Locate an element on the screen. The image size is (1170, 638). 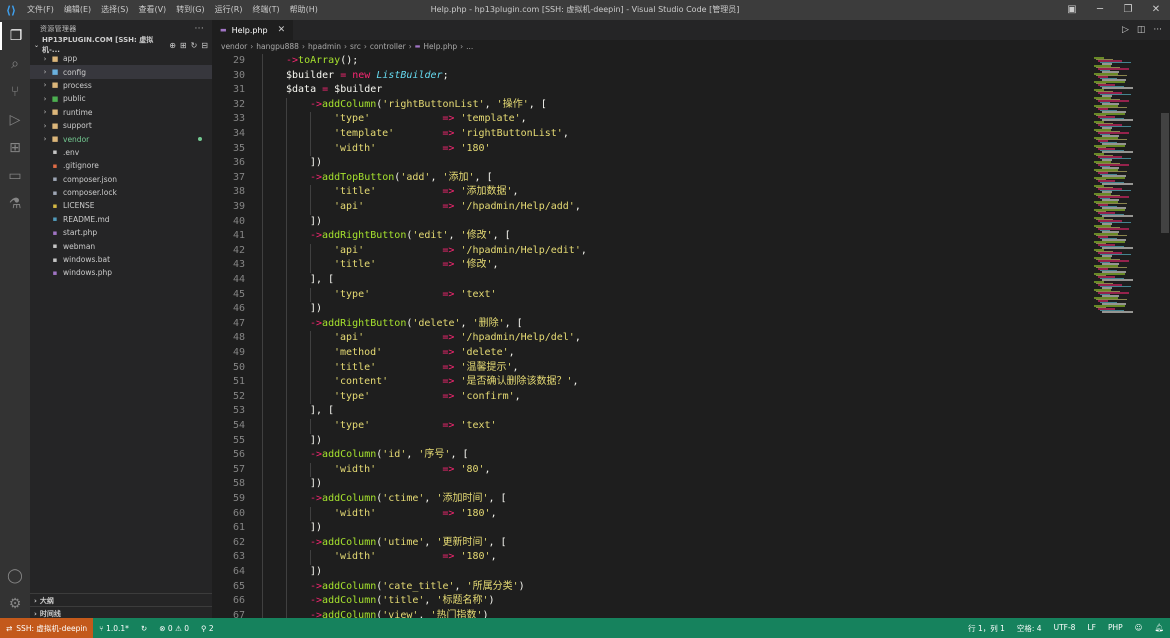
line-number: 46 is located at coordinates (238, 309).